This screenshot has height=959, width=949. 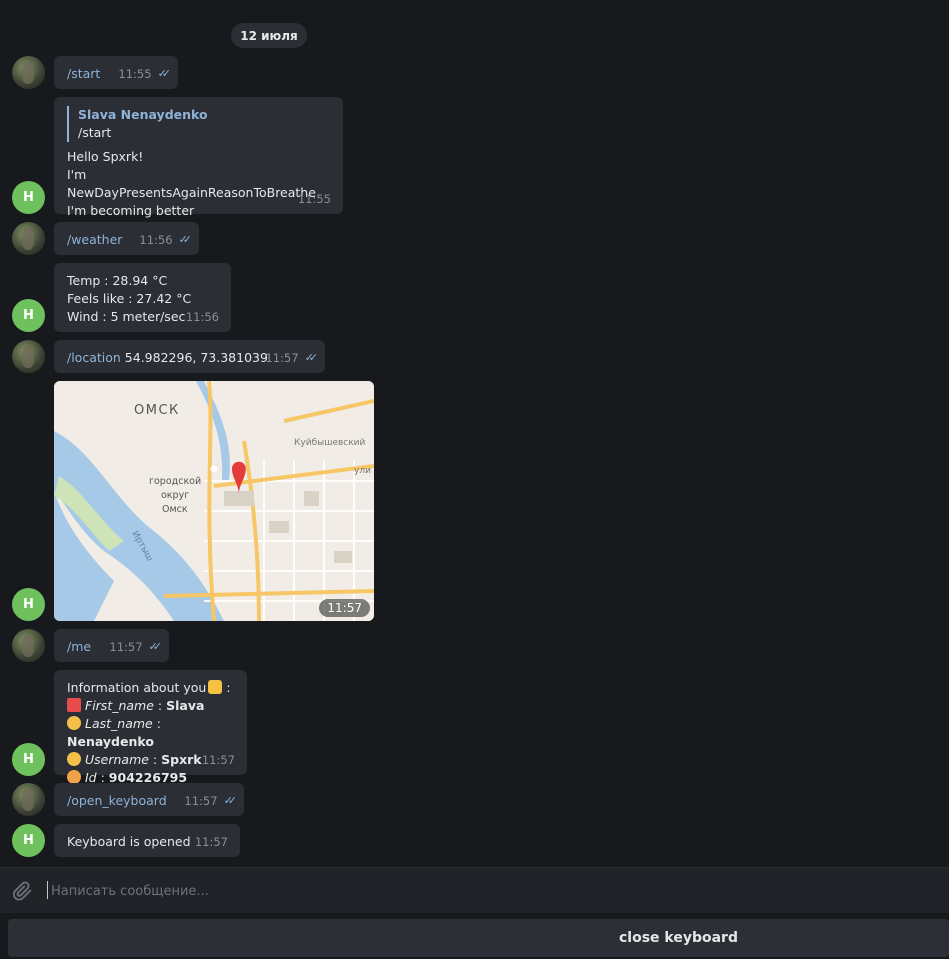 I want to click on message-outgoing: /location 54.982296, 73.381039 11:57 ✓✓, so click(x=189, y=356).